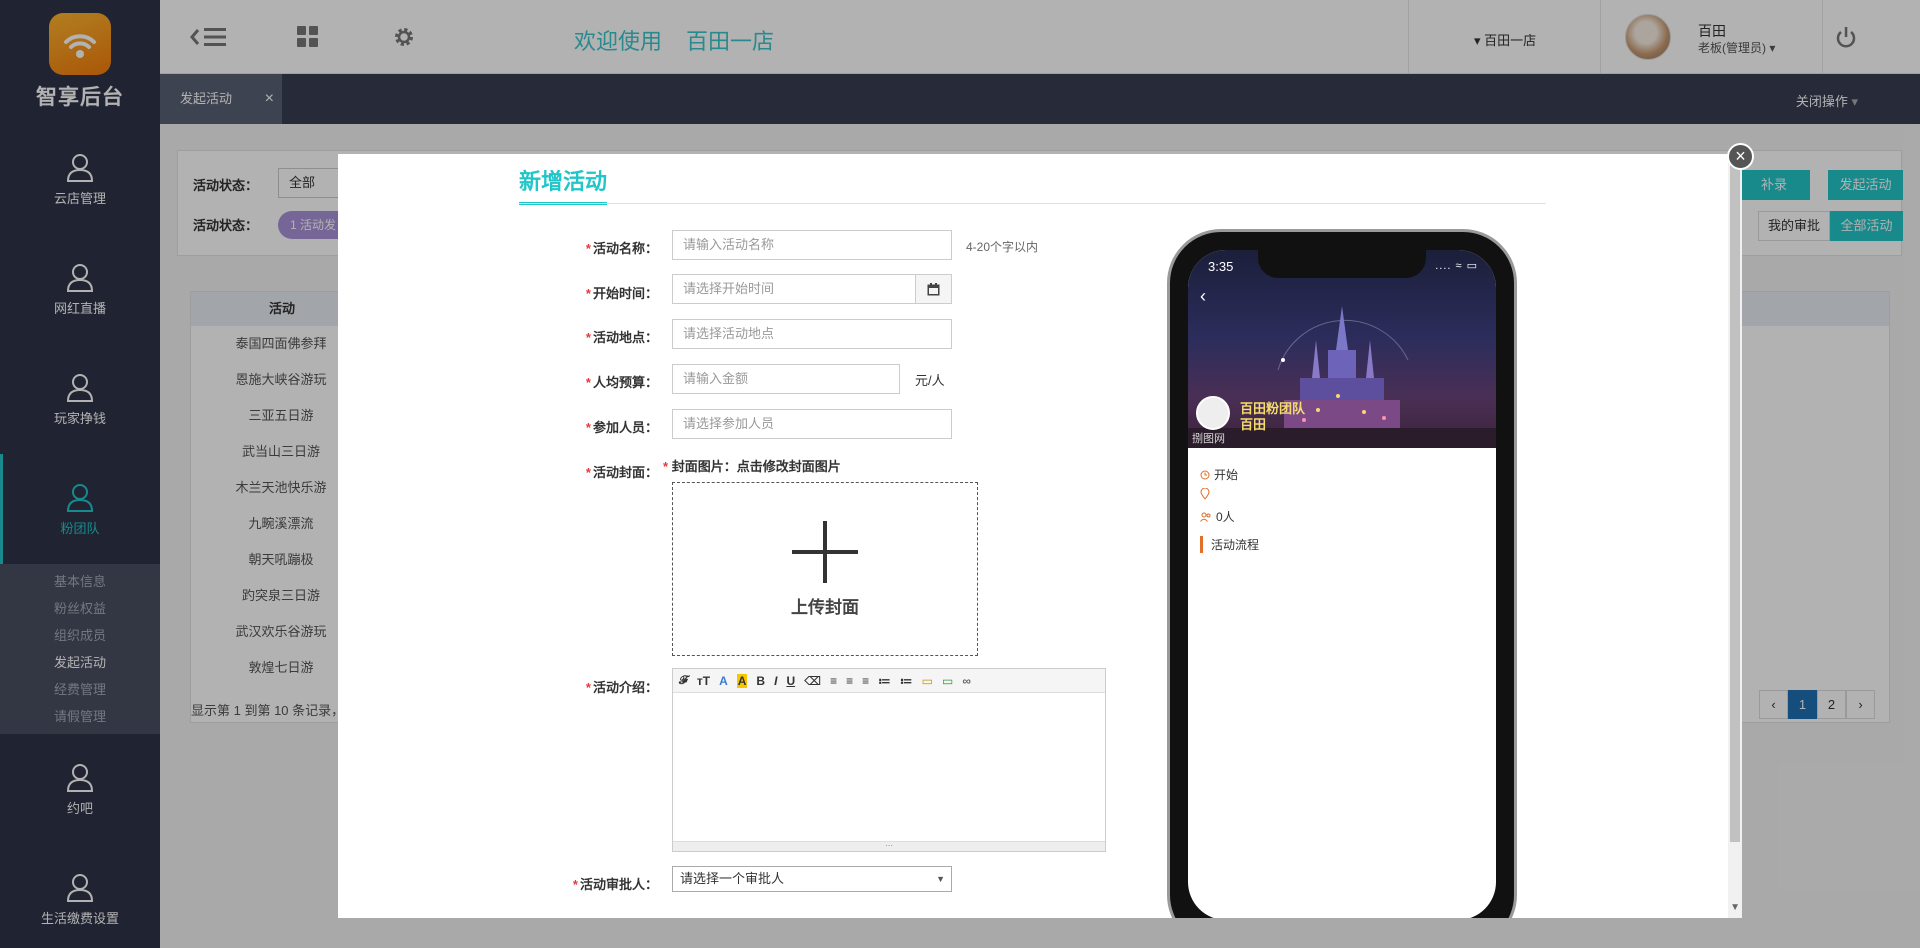  I want to click on calendar-icon, so click(933, 288).